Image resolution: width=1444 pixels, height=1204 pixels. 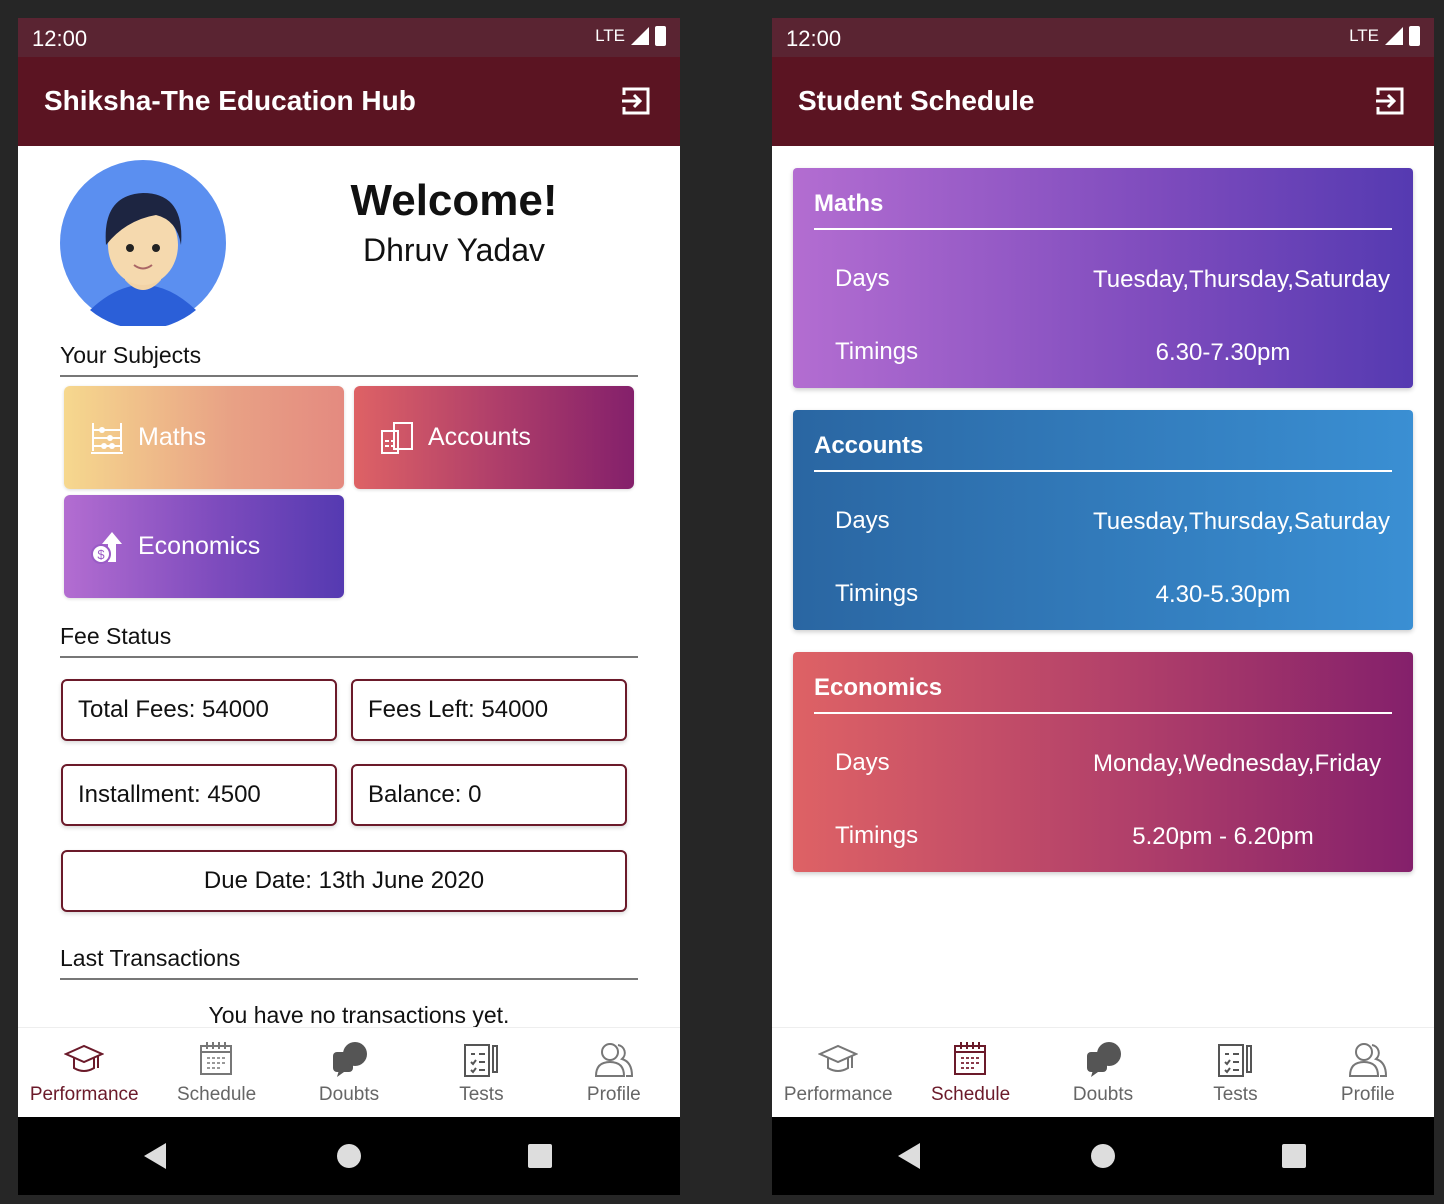 I want to click on due-date-box: Due Date: 13th June 2020, so click(x=344, y=881).